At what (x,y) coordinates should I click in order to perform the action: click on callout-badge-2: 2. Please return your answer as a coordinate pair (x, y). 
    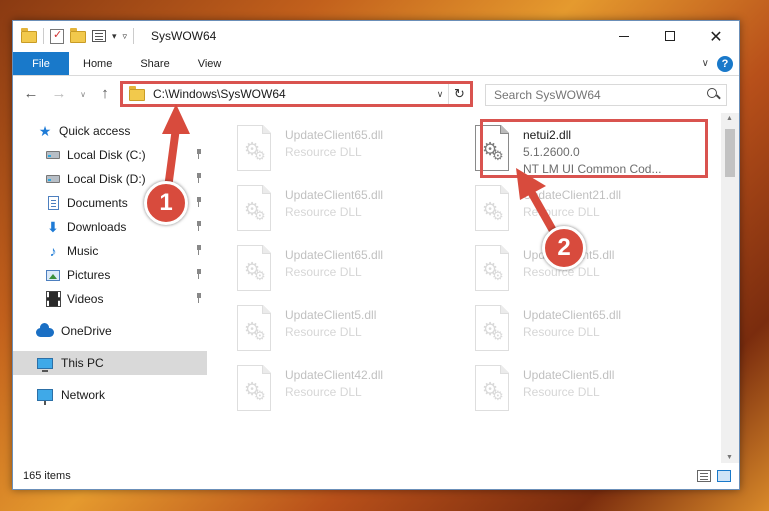
    Looking at the image, I should click on (564, 248).